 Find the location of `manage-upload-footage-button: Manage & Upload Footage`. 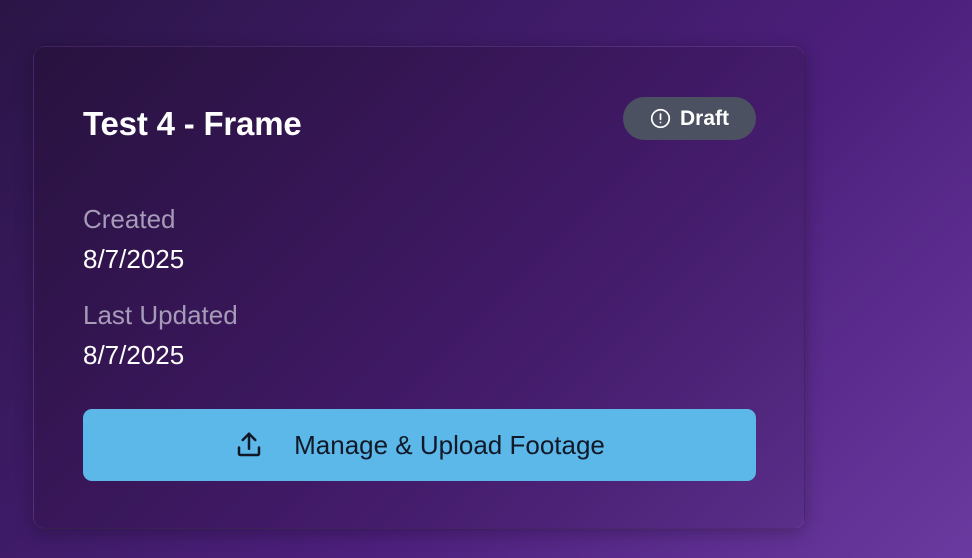

manage-upload-footage-button: Manage & Upload Footage is located at coordinates (419, 445).